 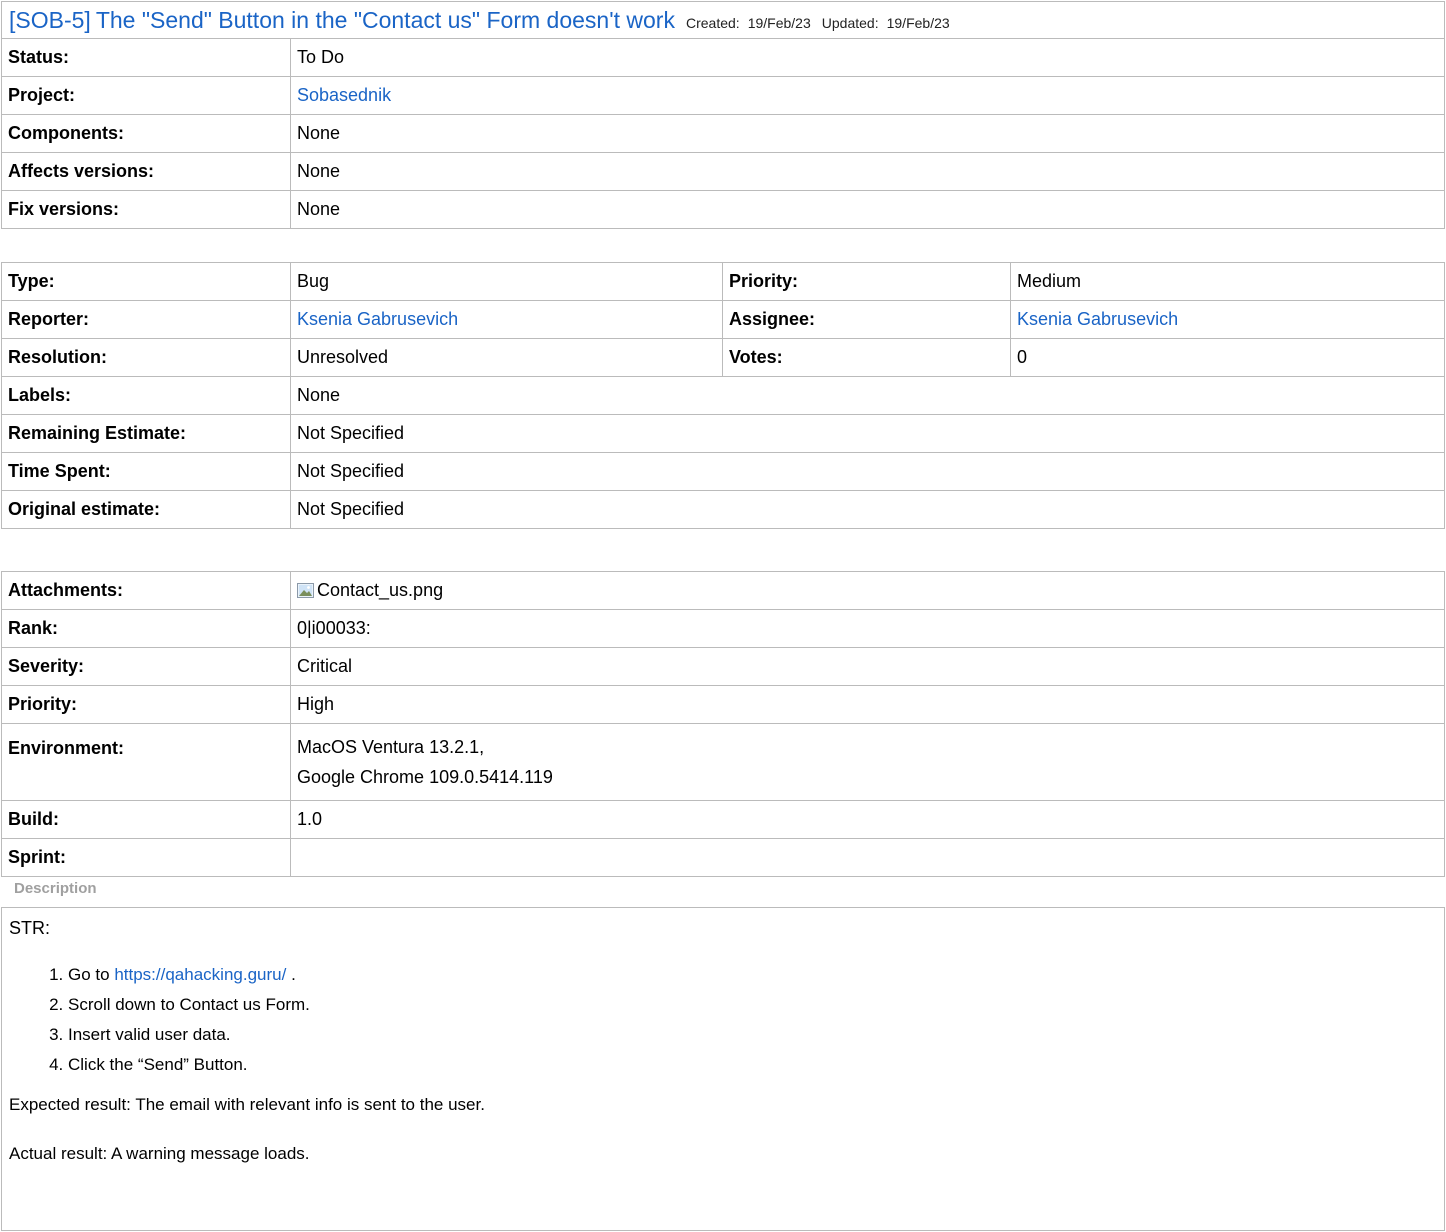 What do you see at coordinates (779, 23) in the screenshot?
I see `created-date: 19/Feb/23` at bounding box center [779, 23].